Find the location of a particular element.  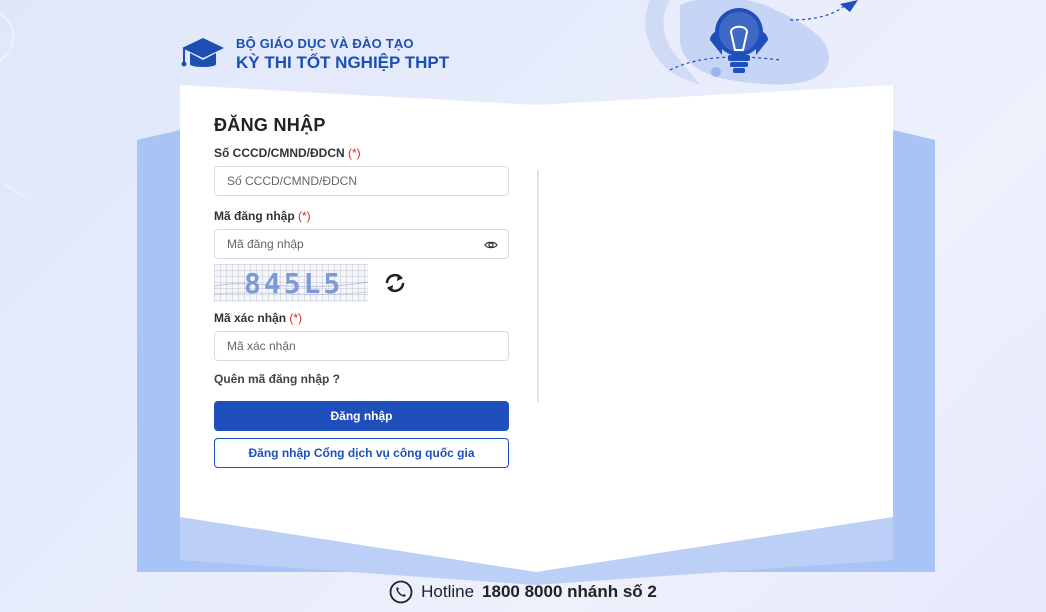

verify-field-wrapper is located at coordinates (361, 346).